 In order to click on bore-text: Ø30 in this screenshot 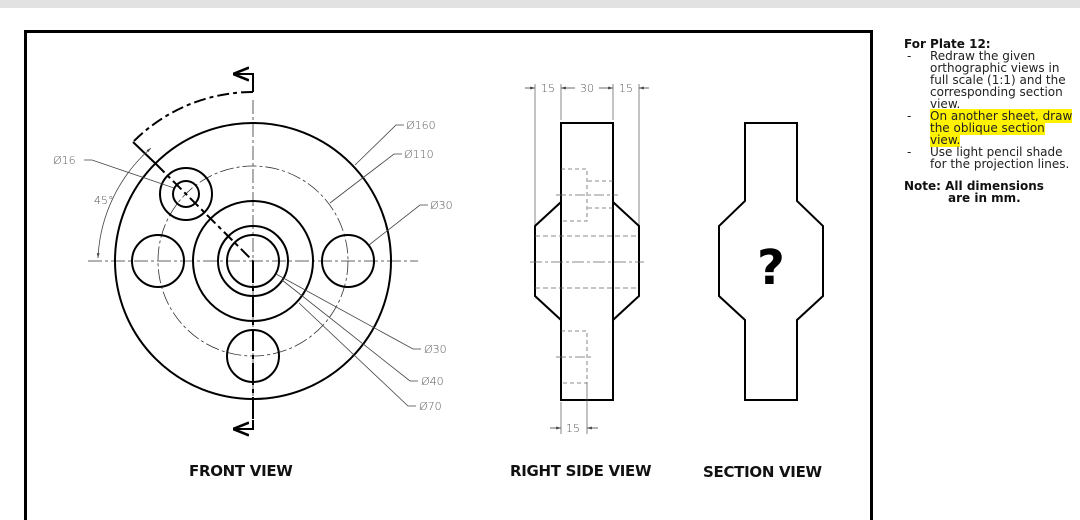, I will do `click(435, 349)`.